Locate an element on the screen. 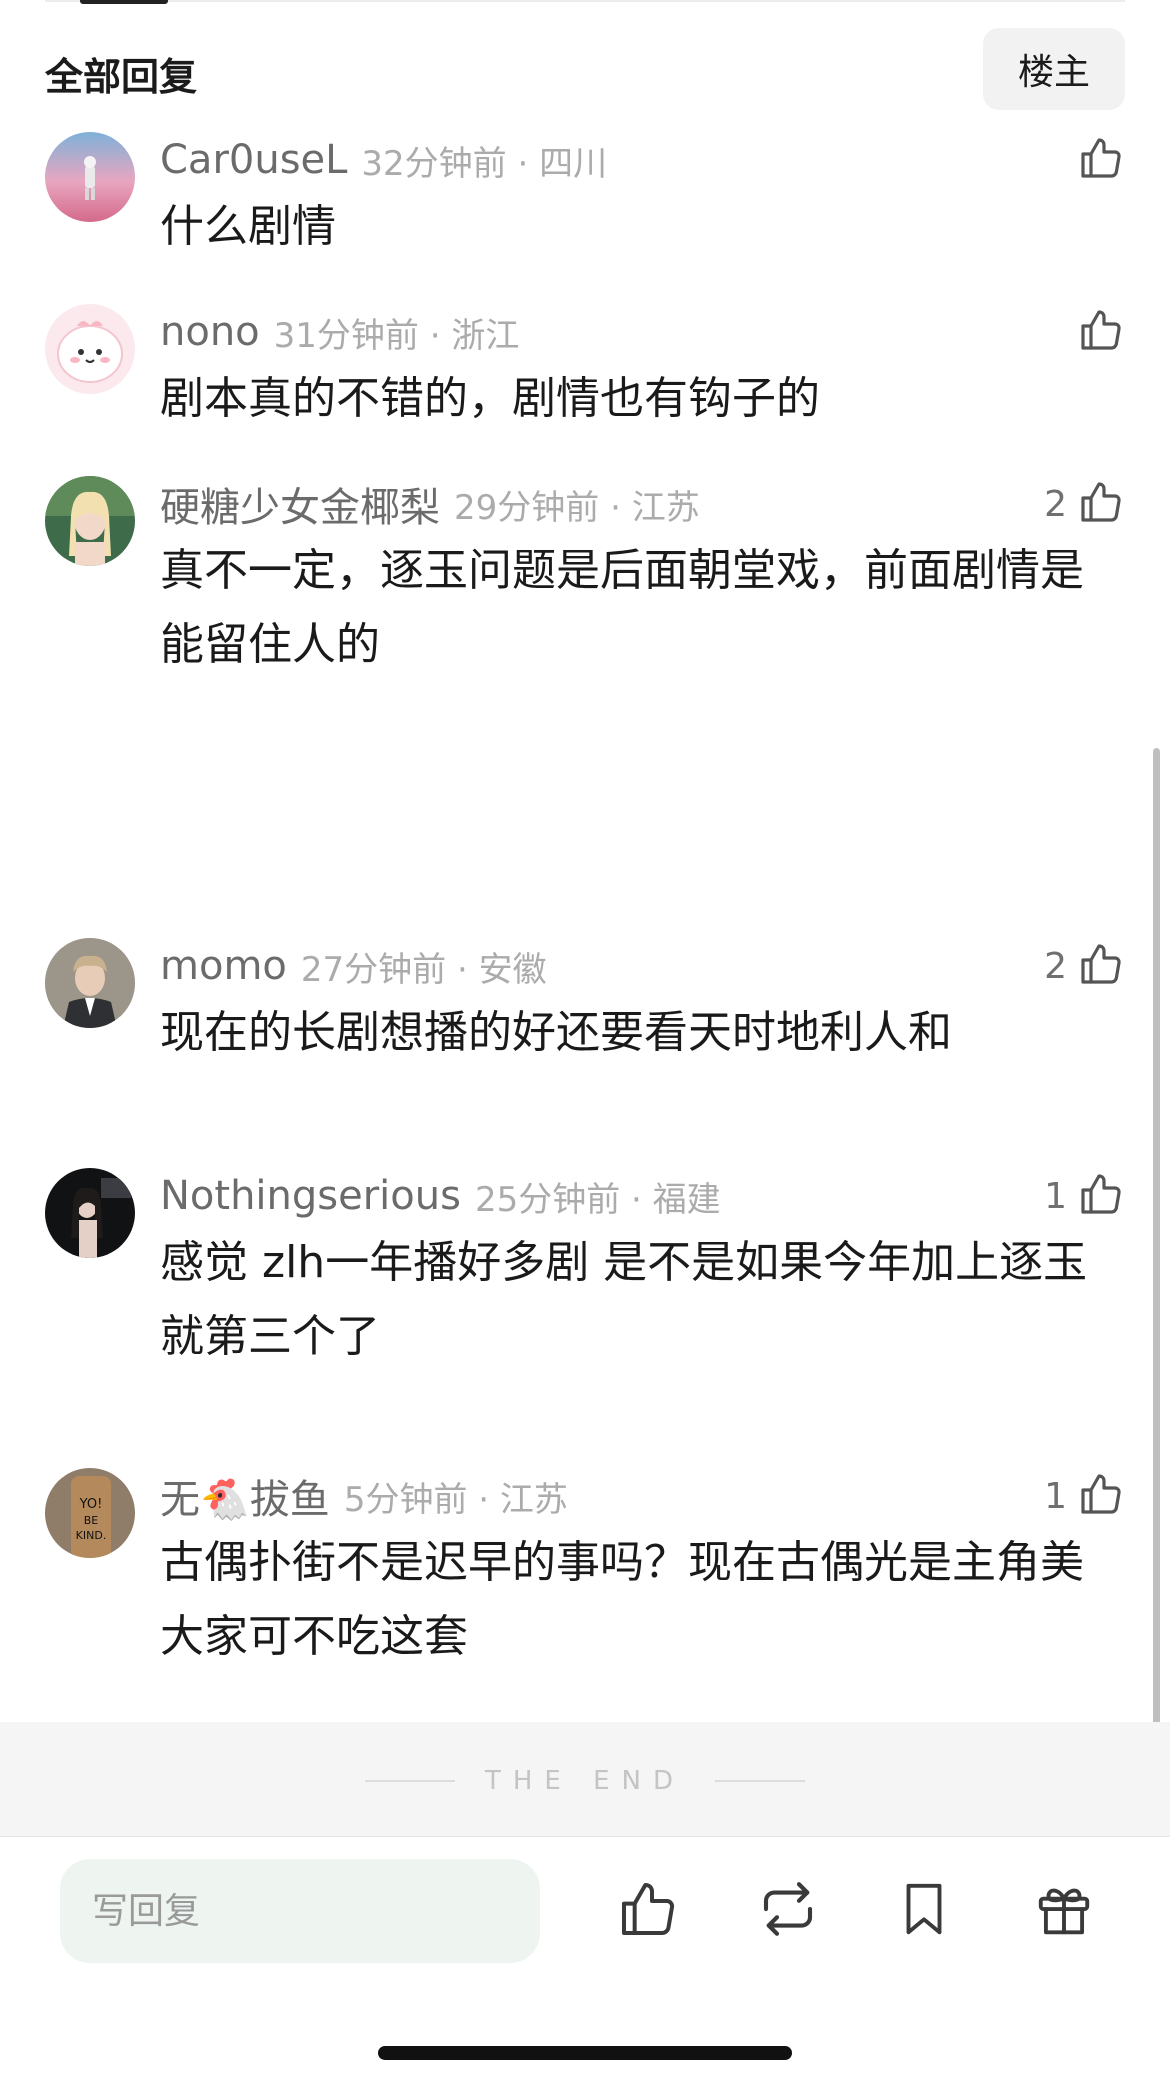 This screenshot has height=2083, width=1170. username: 无🐔拔鱼 is located at coordinates (245, 1496).